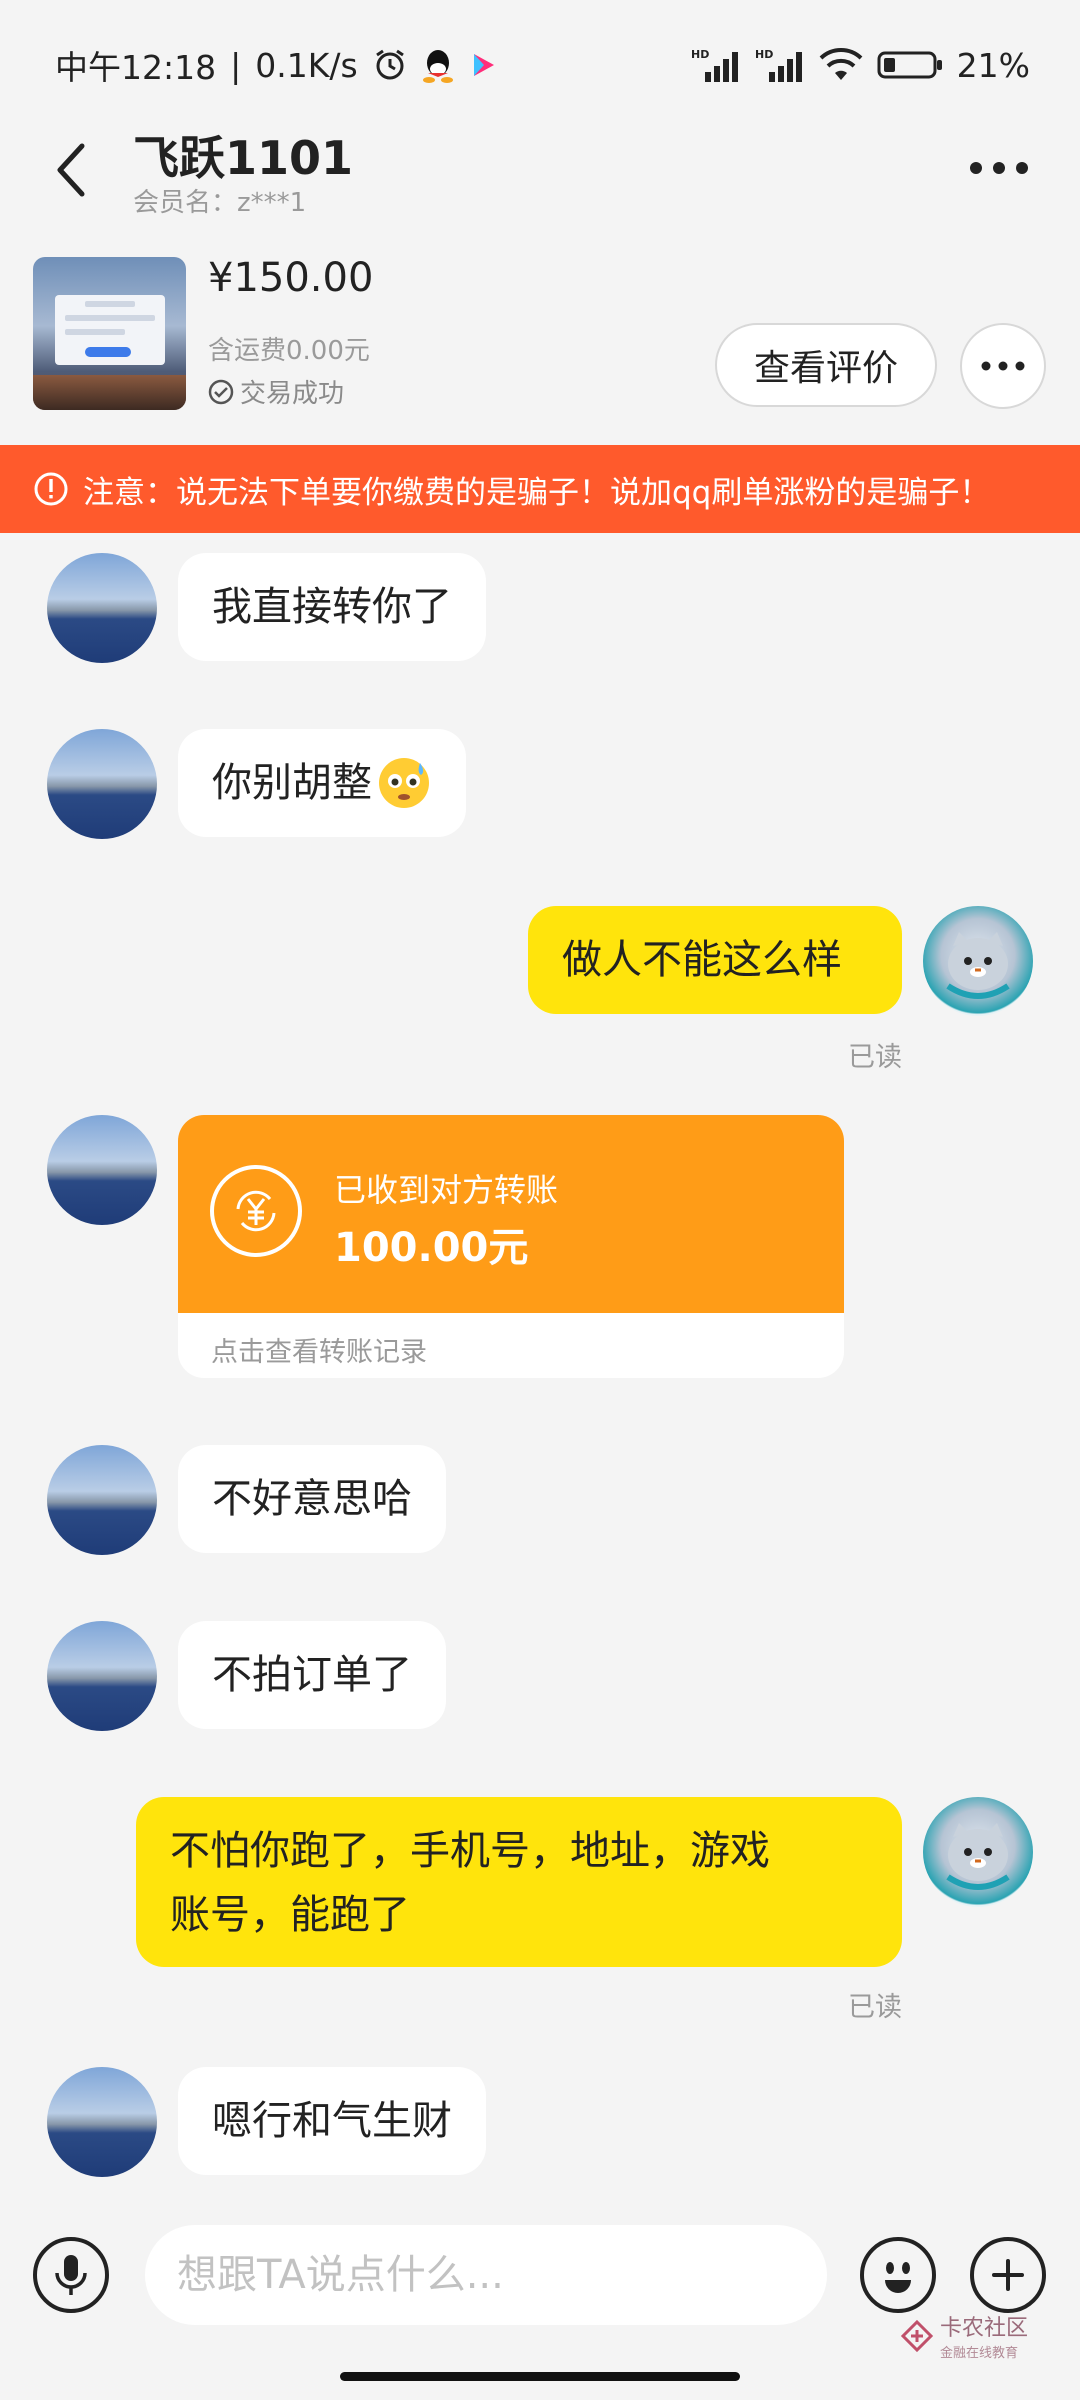  I want to click on item-thumbnail, so click(109, 333).